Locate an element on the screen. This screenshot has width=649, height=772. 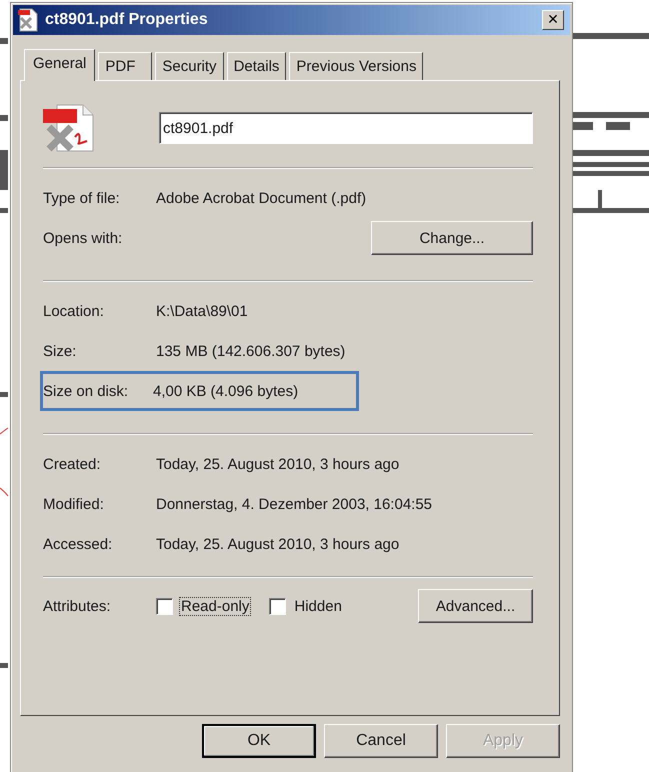
field-value: 135 MB (142.606.307 bytes) is located at coordinates (251, 351).